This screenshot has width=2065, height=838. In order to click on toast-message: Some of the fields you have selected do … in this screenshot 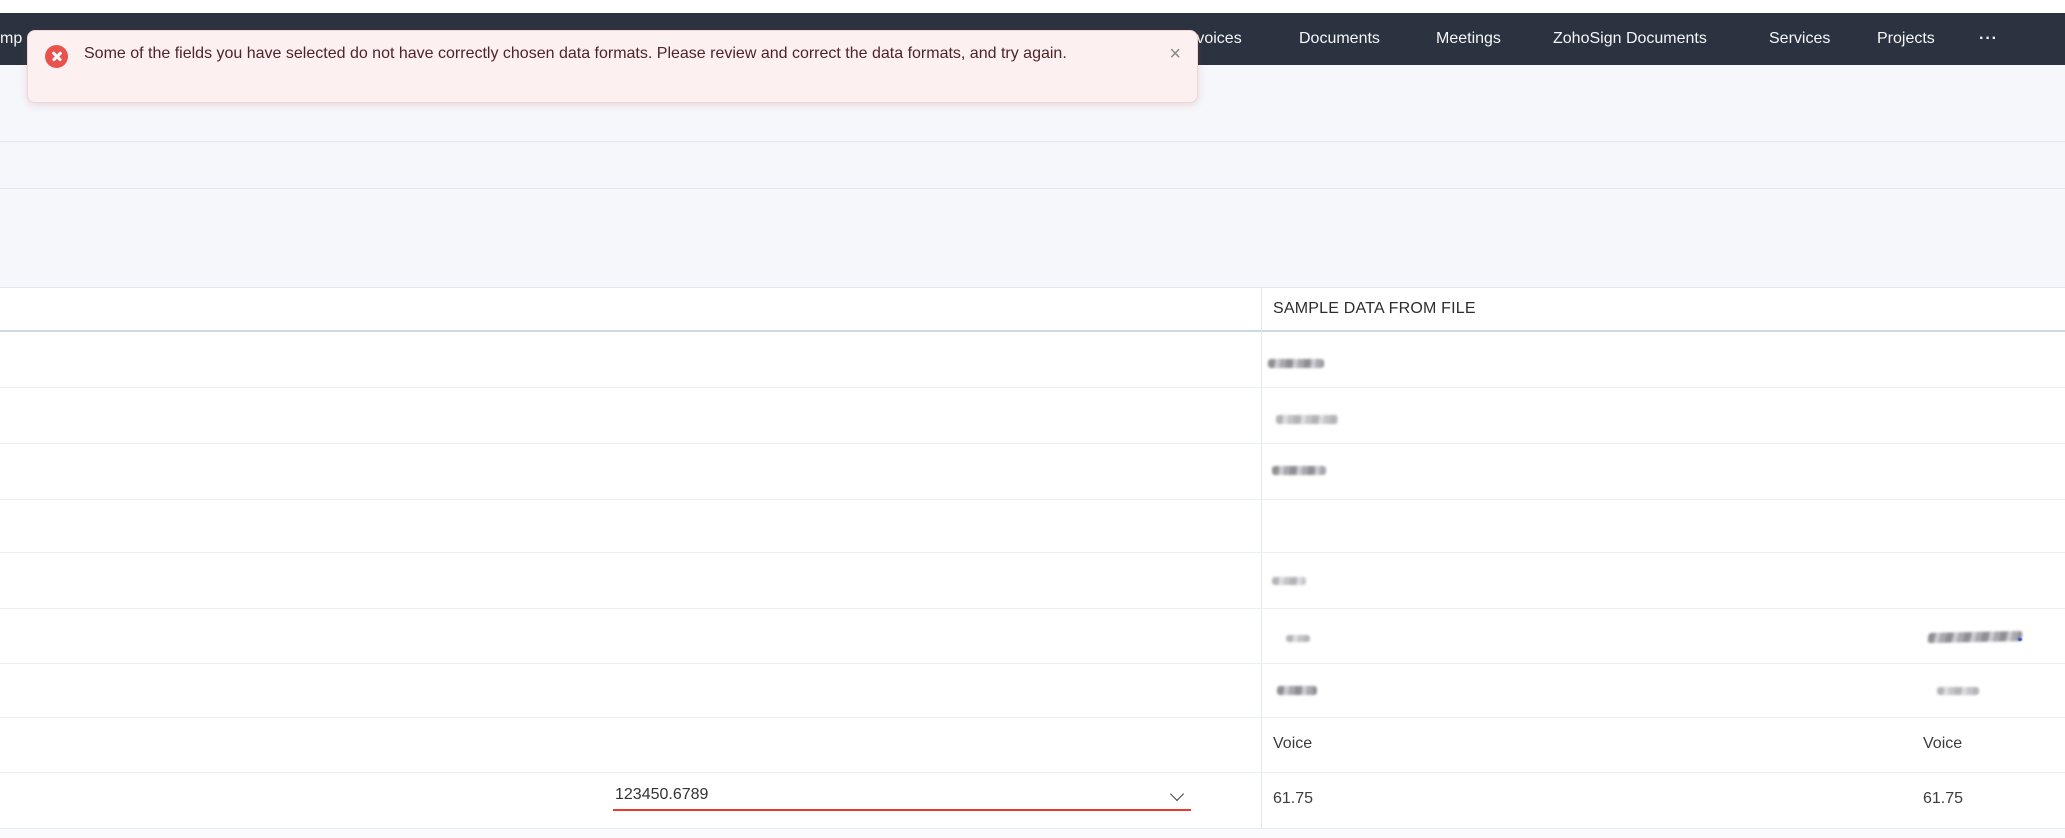, I will do `click(575, 53)`.